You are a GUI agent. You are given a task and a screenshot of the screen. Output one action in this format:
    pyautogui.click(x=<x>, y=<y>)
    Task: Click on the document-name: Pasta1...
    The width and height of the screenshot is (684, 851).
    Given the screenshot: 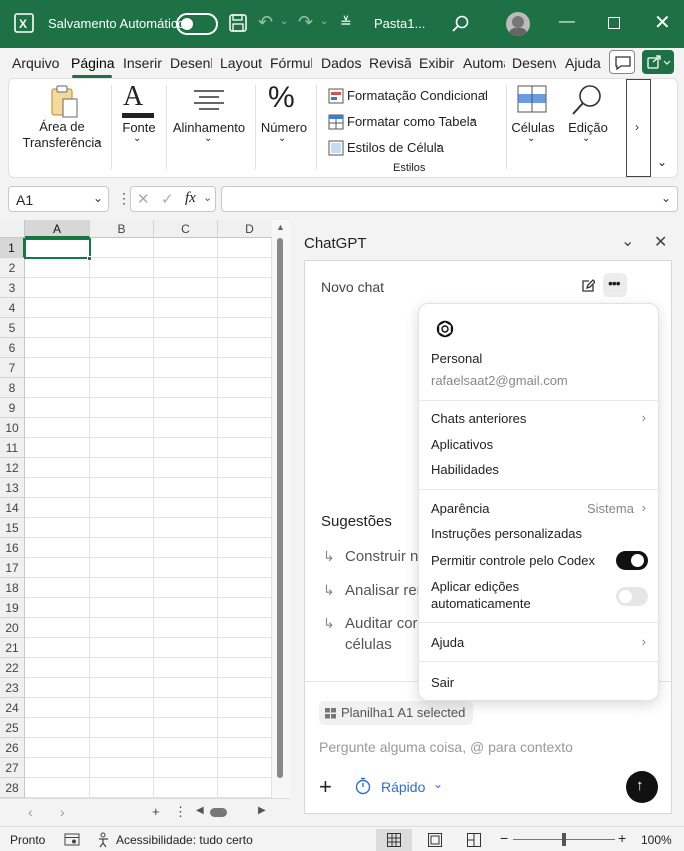 What is the action you would take?
    pyautogui.click(x=399, y=23)
    